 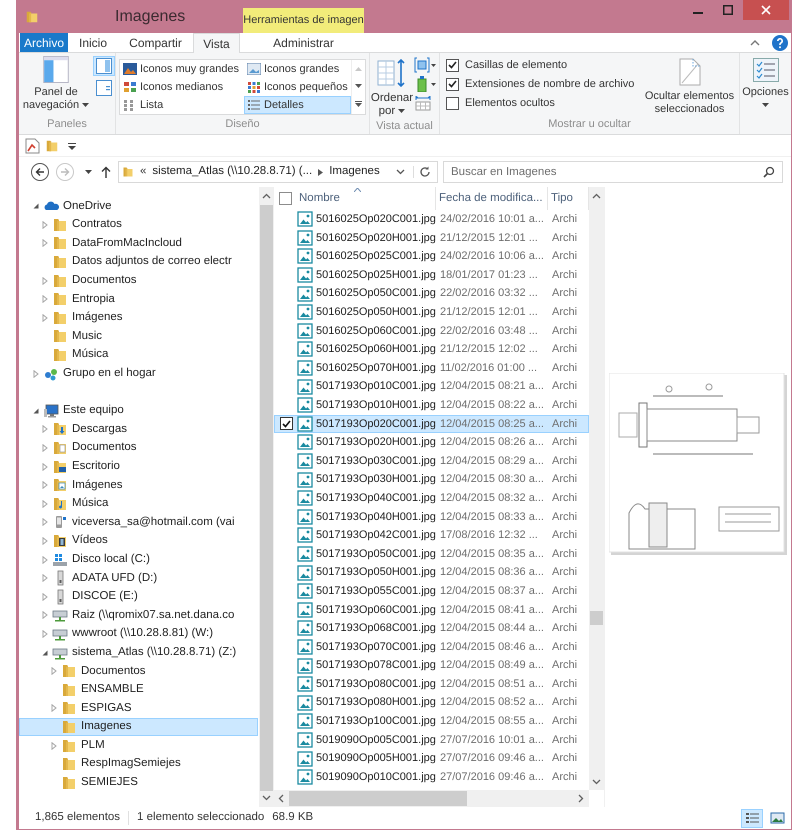 What do you see at coordinates (376, 238) in the screenshot?
I see `file-name: 5016025Op020H001.jpg` at bounding box center [376, 238].